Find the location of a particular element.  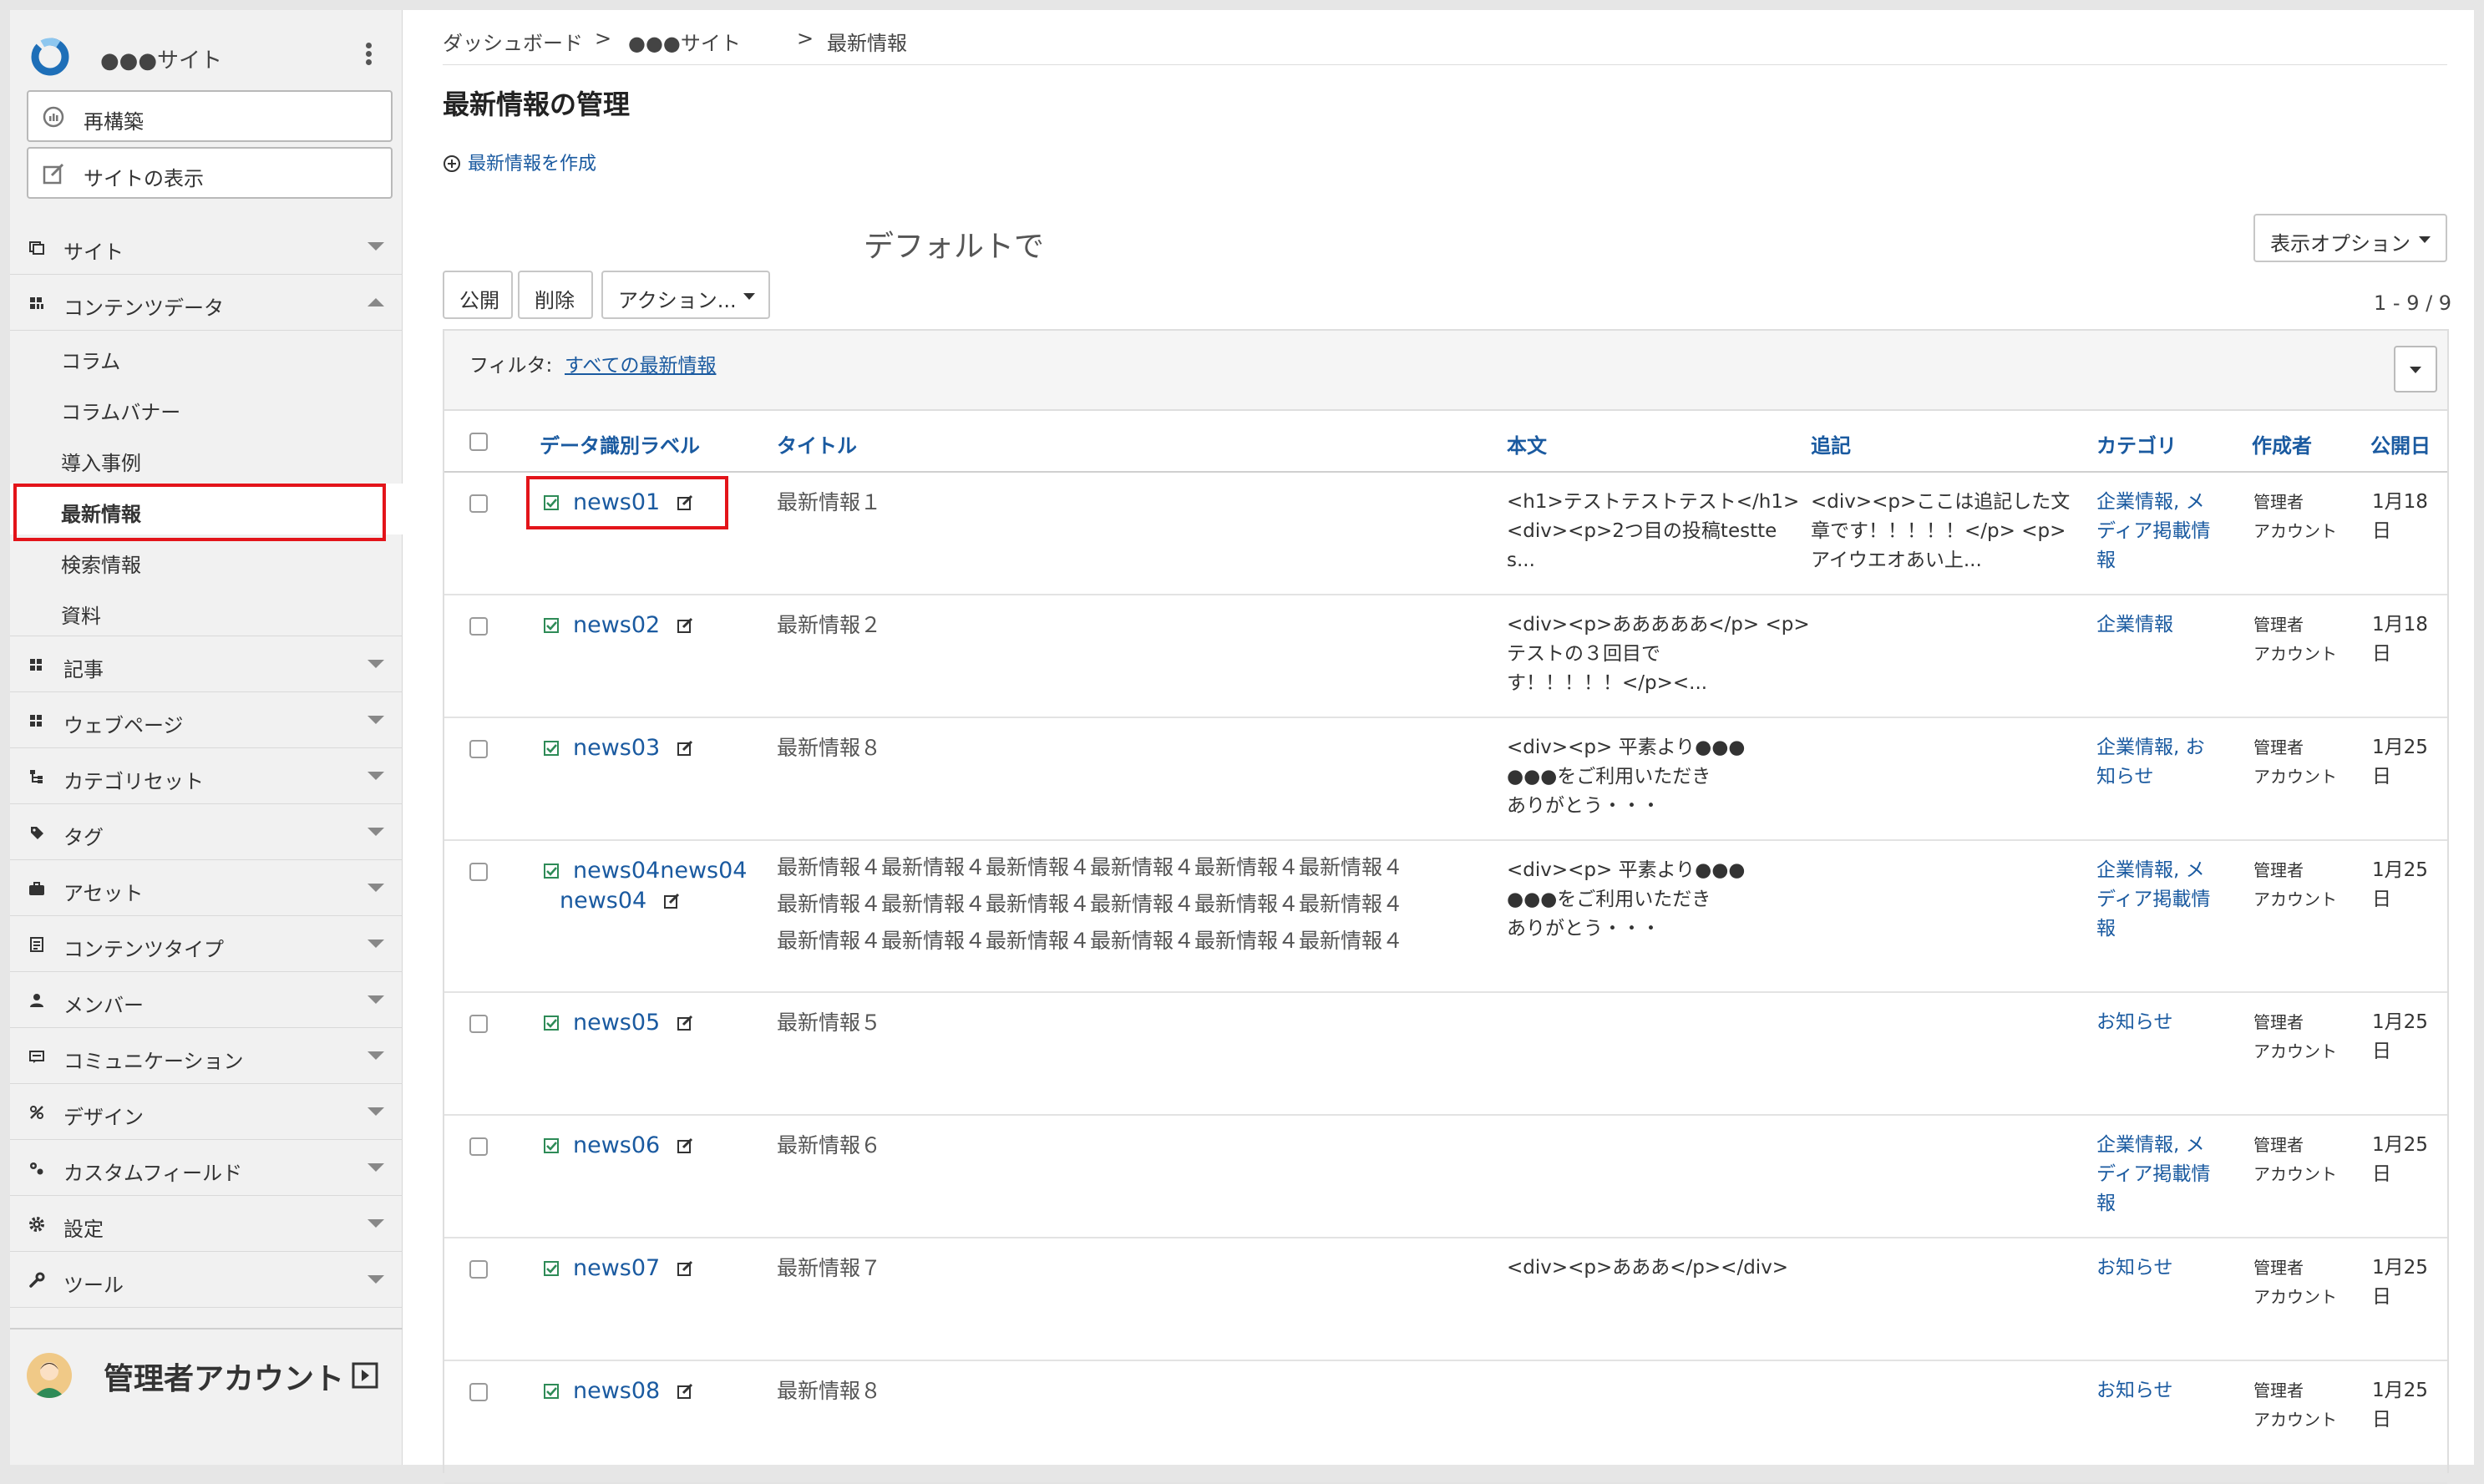

sidebar-subitem-materials: 資料 is located at coordinates (206, 610).